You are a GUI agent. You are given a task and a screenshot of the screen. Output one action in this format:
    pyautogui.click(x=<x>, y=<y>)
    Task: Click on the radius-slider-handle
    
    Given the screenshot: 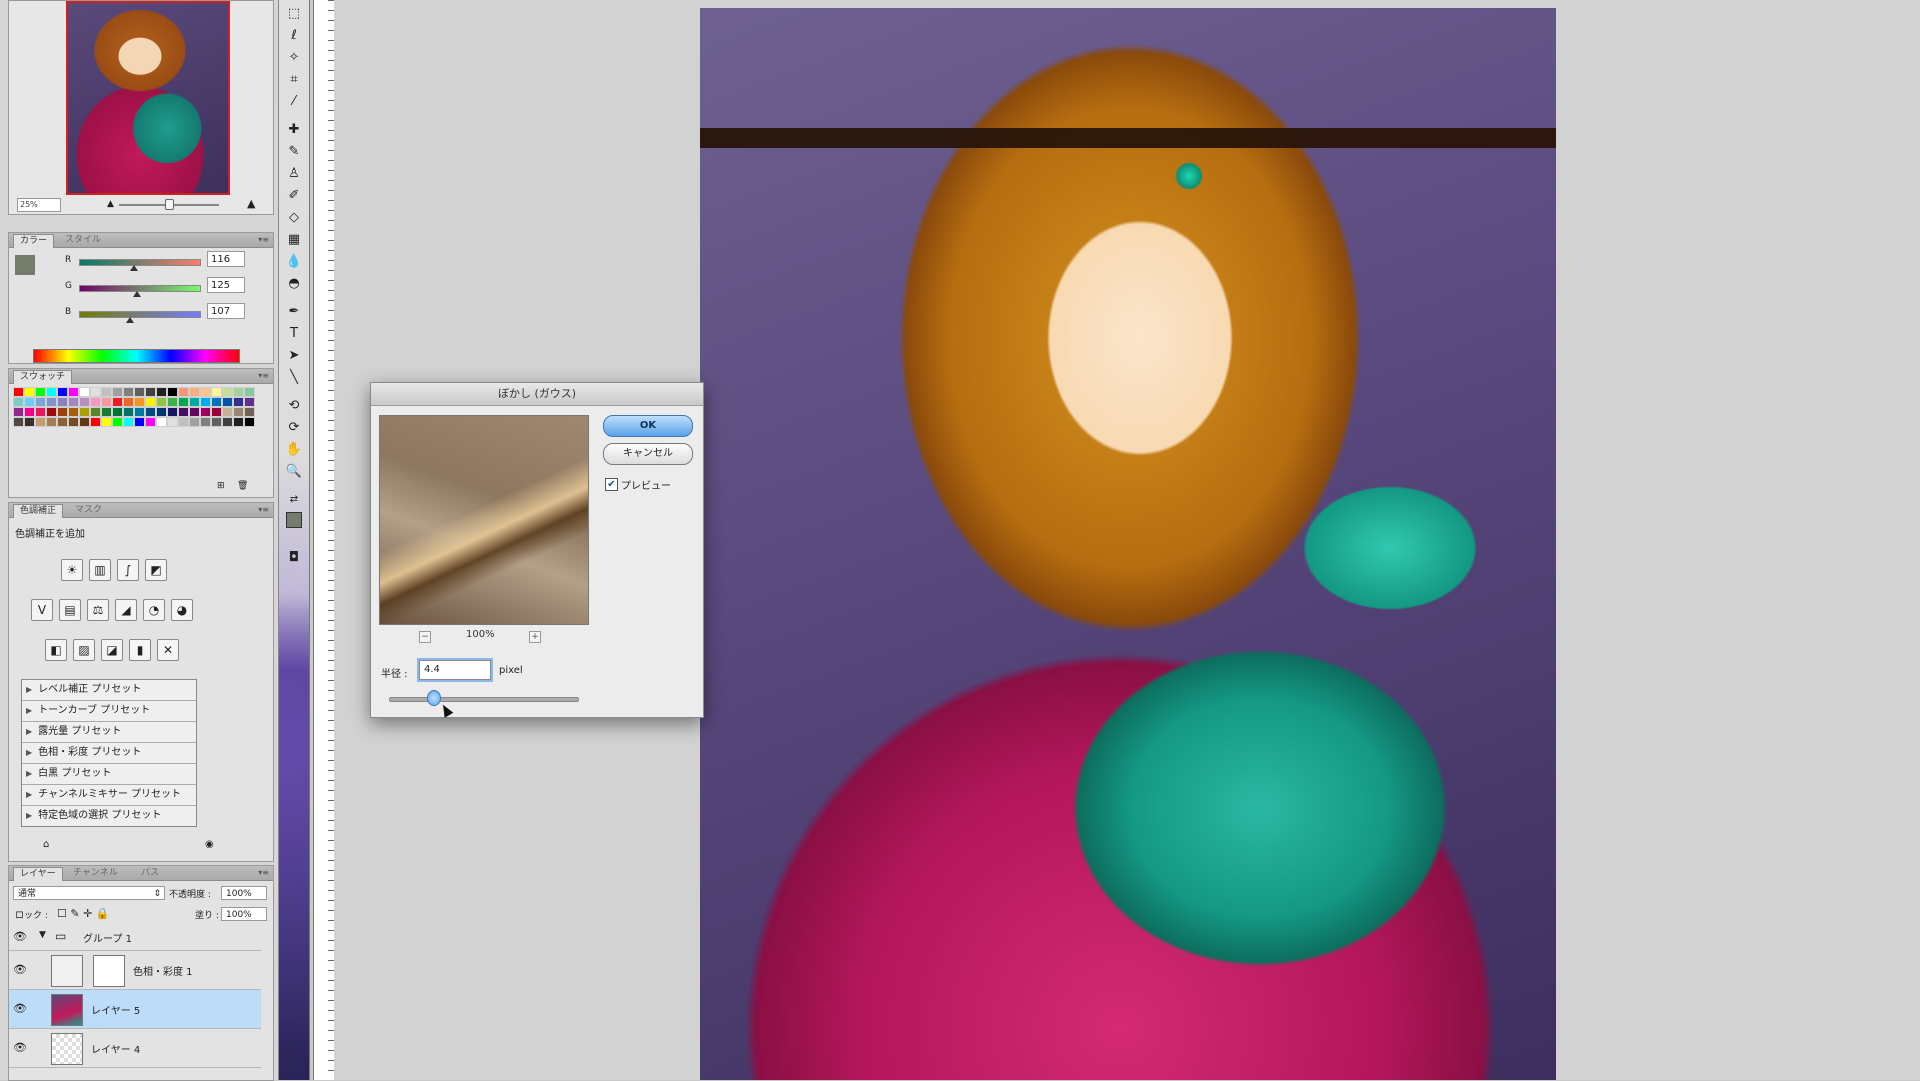 What is the action you would take?
    pyautogui.click(x=434, y=698)
    